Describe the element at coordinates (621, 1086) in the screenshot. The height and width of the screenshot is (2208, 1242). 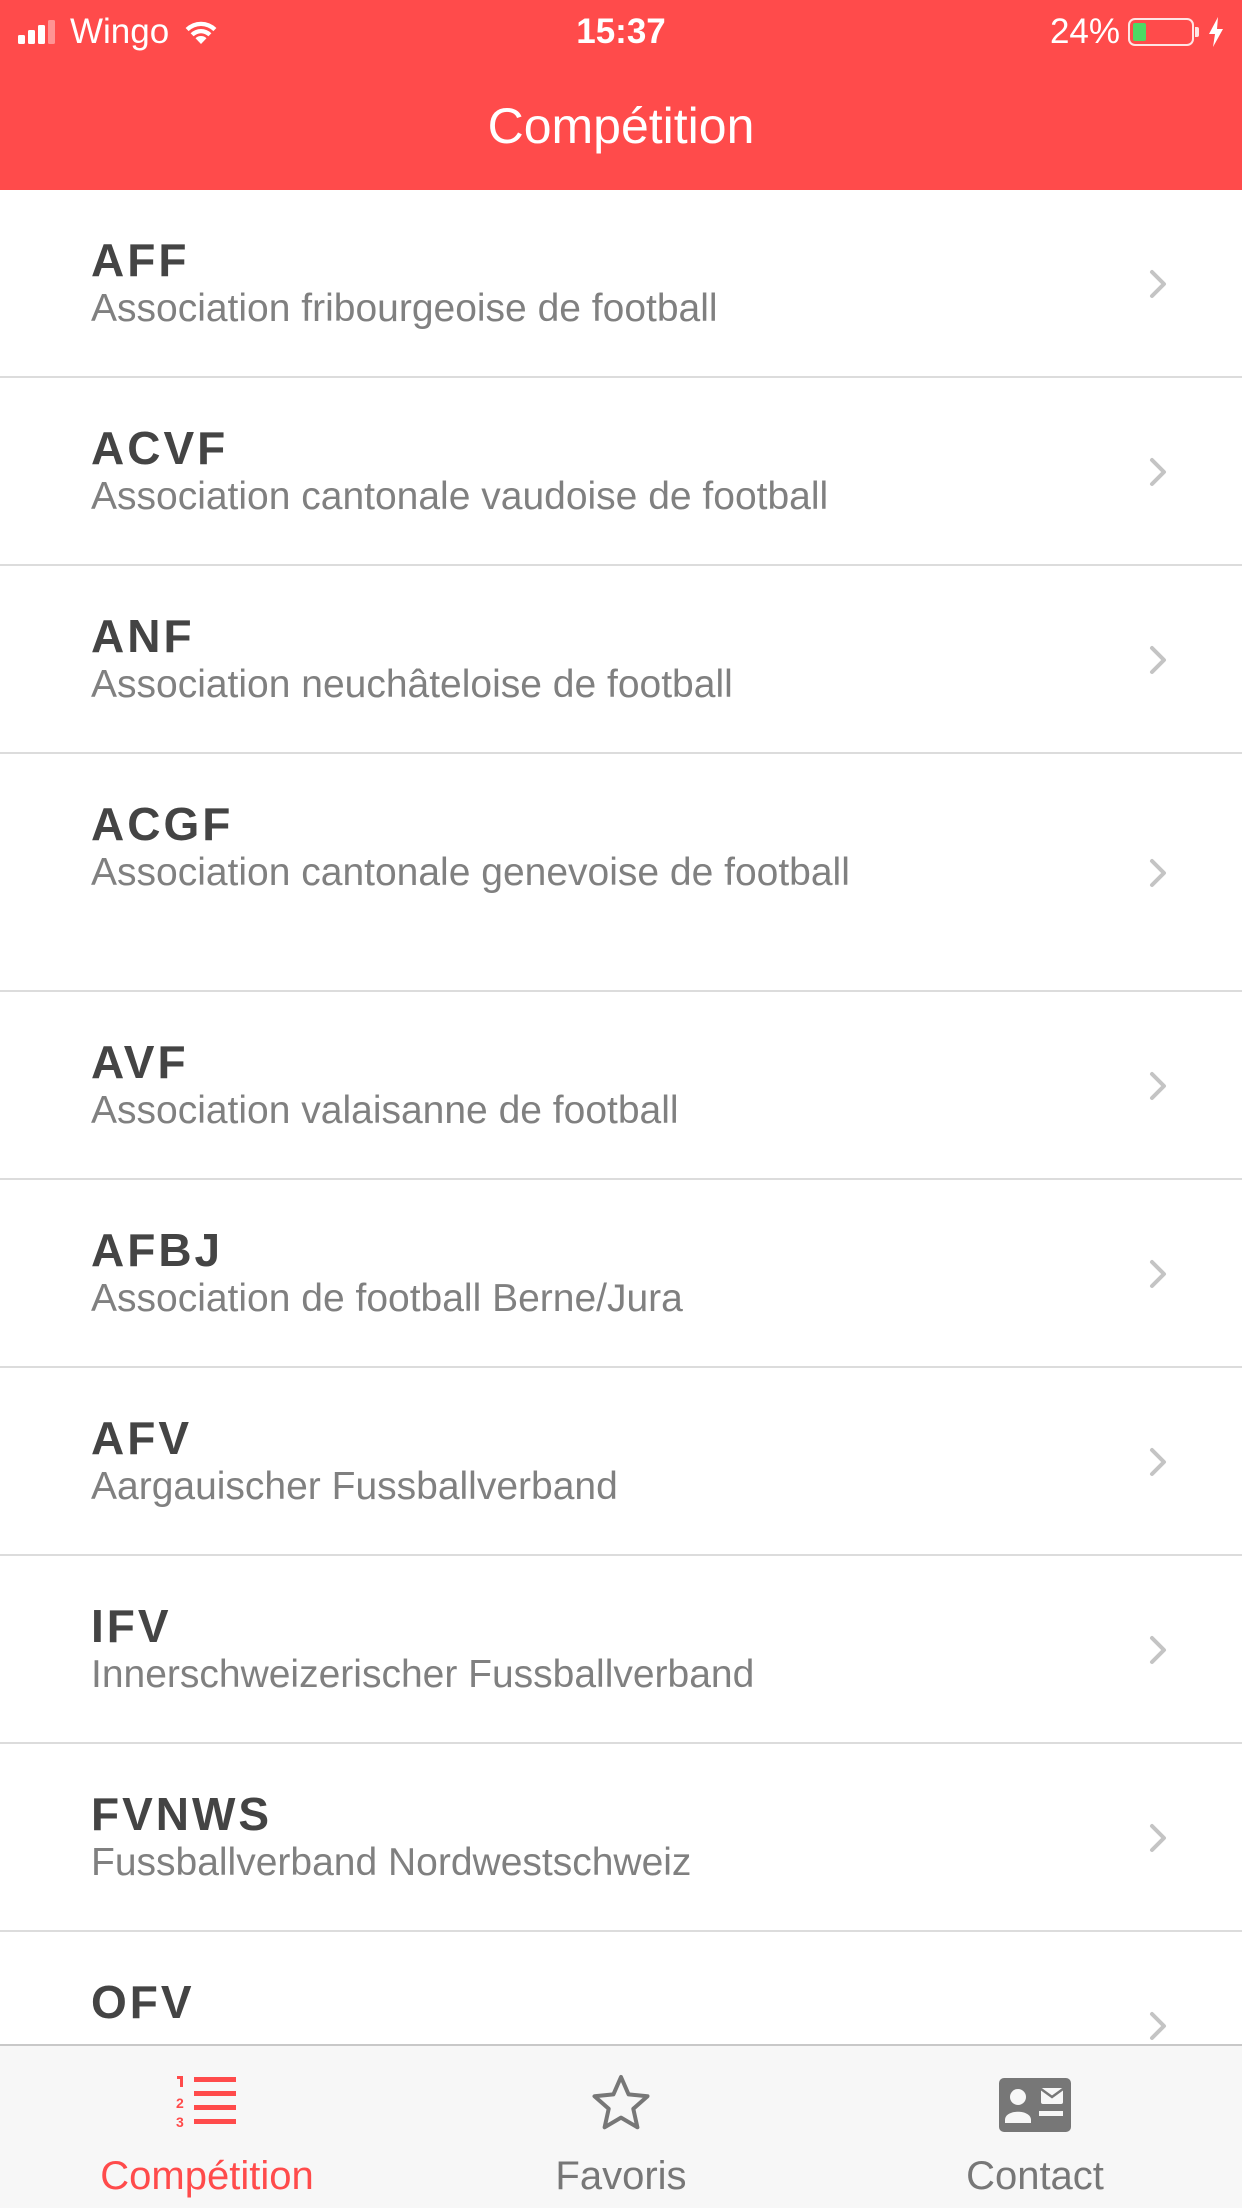
I see `association-row: AVF Association valaisanne de football` at that location.